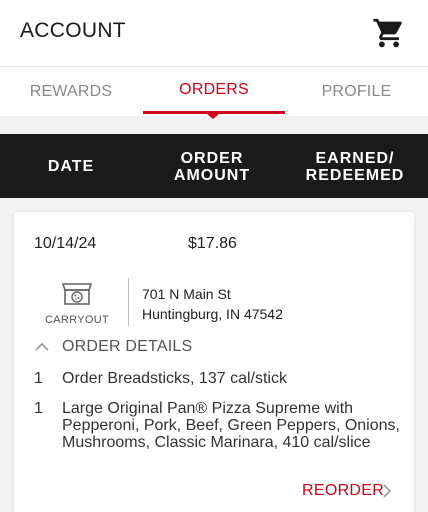 The image size is (428, 512). Describe the element at coordinates (65, 243) in the screenshot. I see `order-date: 10/14/24` at that location.